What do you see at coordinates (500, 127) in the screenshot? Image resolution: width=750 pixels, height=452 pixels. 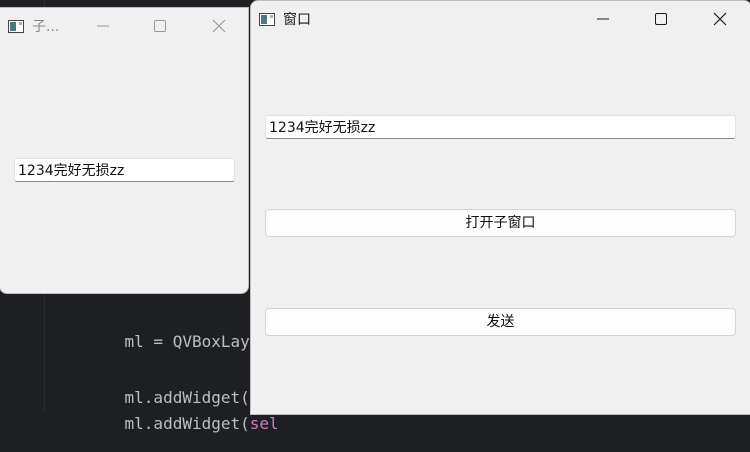 I see `main-text-input` at bounding box center [500, 127].